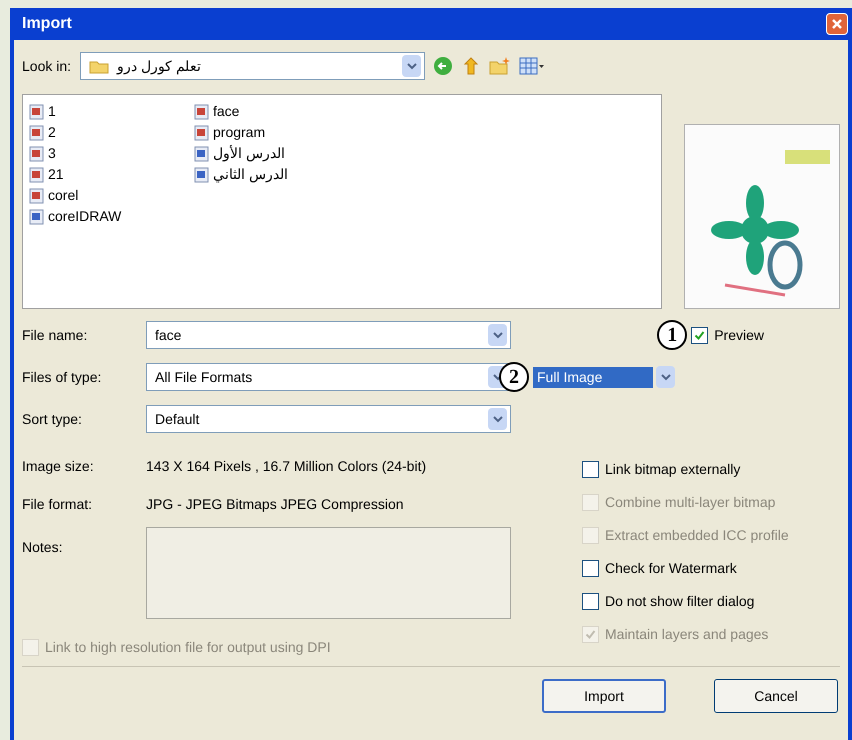 The width and height of the screenshot is (852, 740). What do you see at coordinates (84, 174) in the screenshot?
I see `file-item: 21` at bounding box center [84, 174].